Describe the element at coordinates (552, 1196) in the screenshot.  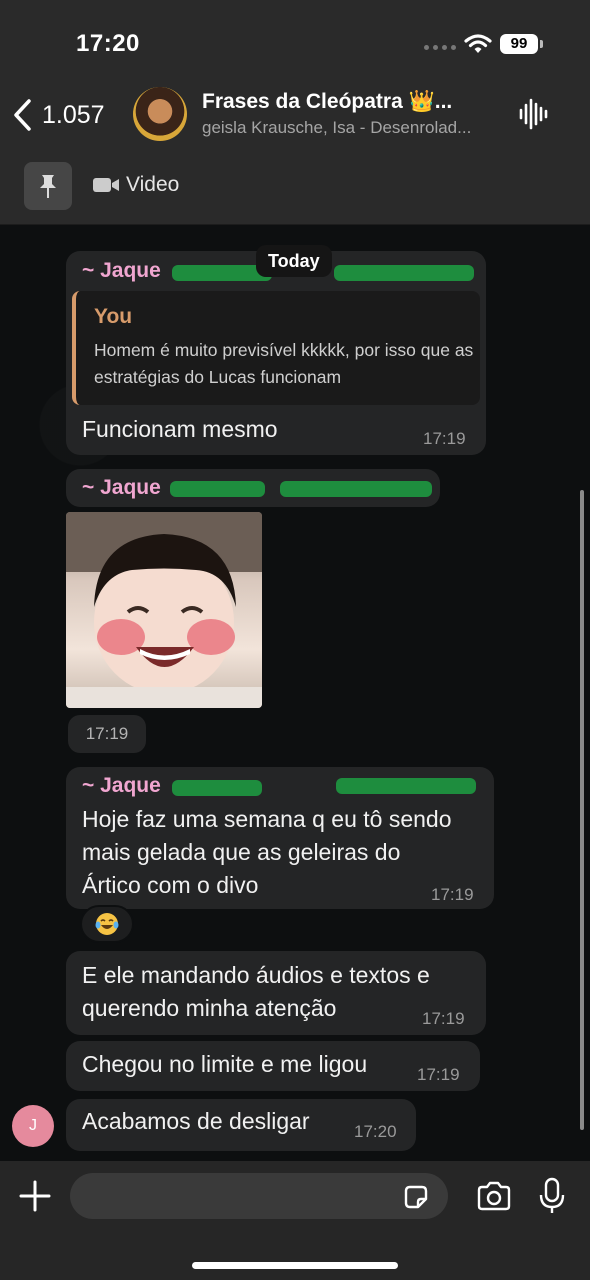
I see `microphone-icon` at that location.